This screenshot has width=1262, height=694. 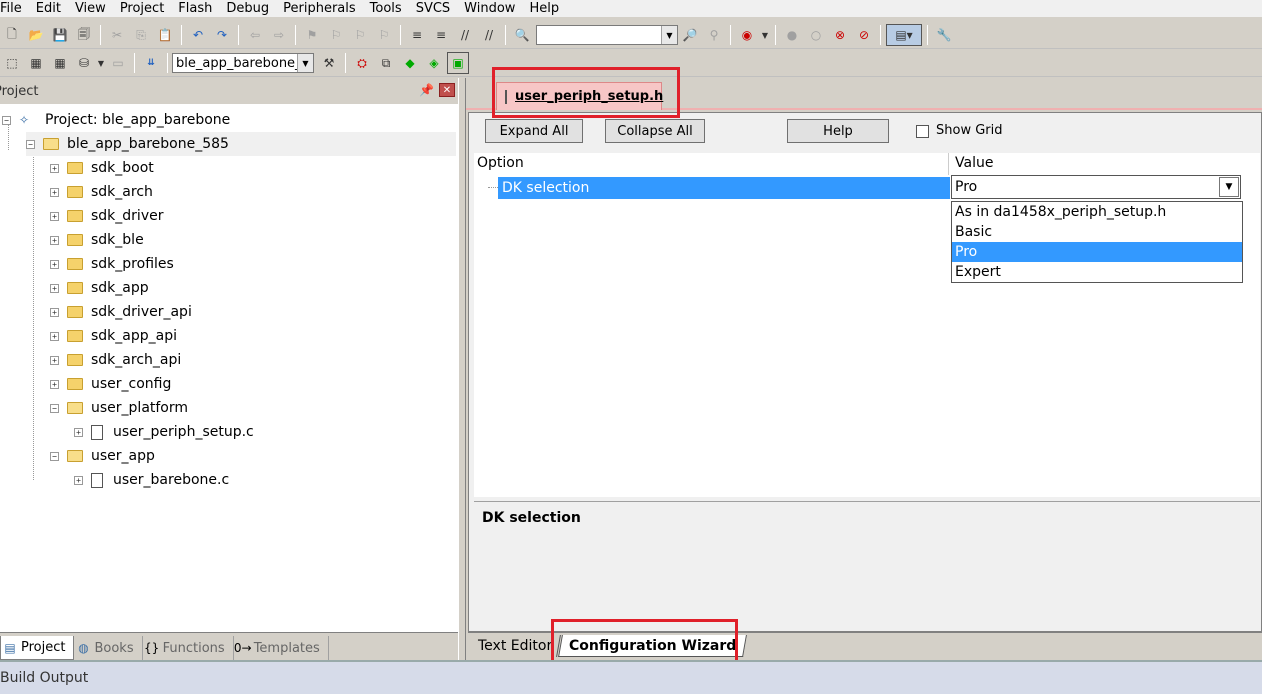 I want to click on unindent-icon: ≡, so click(x=441, y=35).